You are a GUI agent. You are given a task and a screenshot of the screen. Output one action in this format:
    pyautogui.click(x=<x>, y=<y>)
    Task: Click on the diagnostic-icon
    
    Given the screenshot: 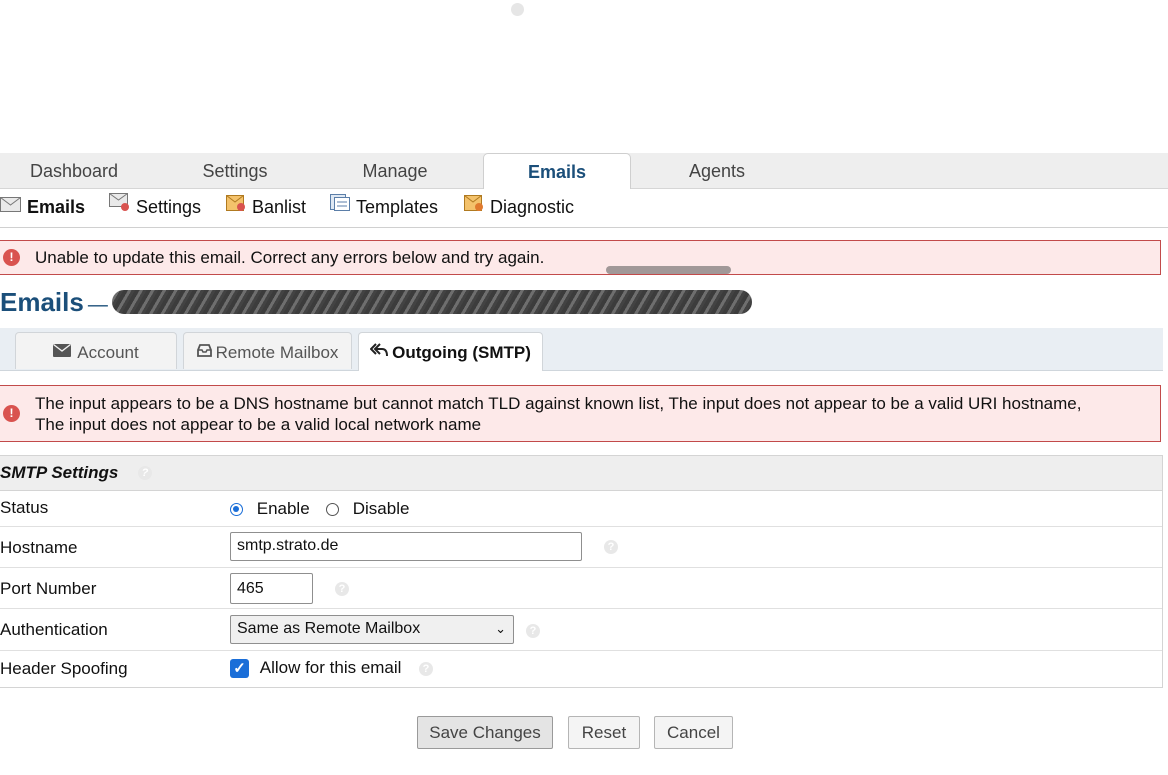 What is the action you would take?
    pyautogui.click(x=474, y=206)
    